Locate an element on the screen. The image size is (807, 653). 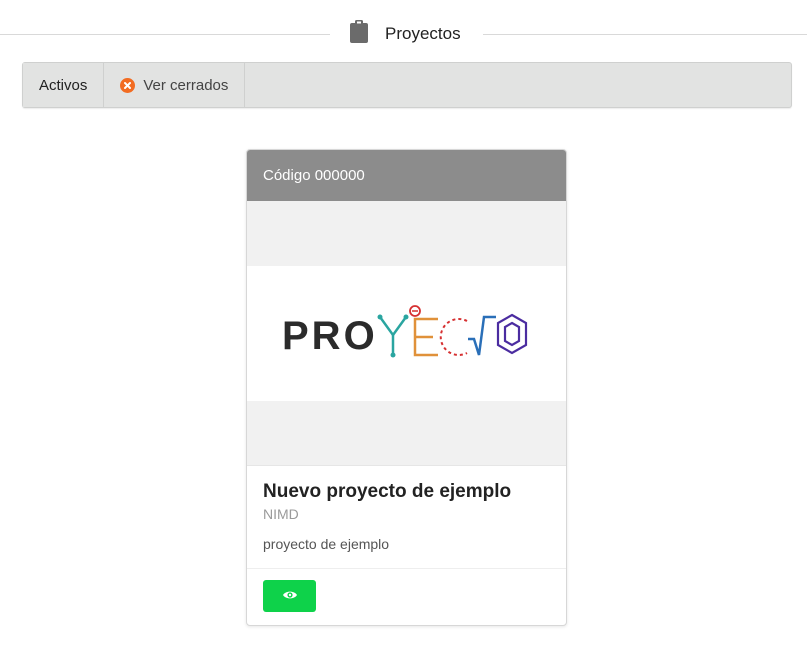
clipboard-icon is located at coordinates (359, 34).